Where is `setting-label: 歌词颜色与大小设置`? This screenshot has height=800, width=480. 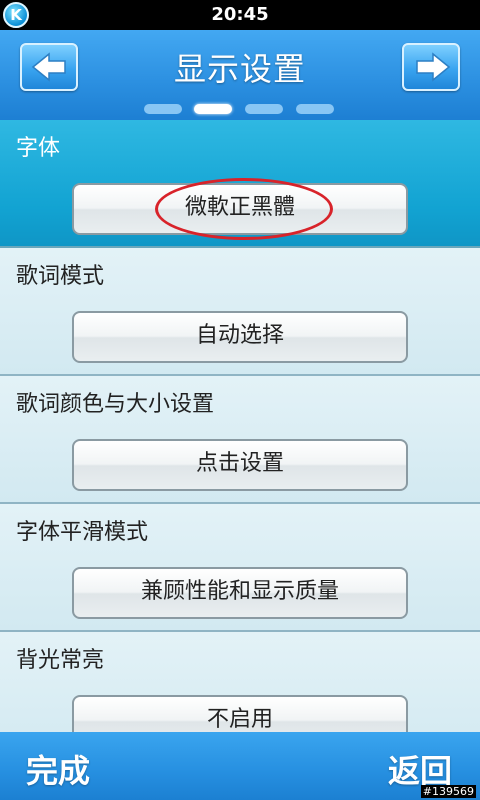 setting-label: 歌词颜色与大小设置 is located at coordinates (115, 404).